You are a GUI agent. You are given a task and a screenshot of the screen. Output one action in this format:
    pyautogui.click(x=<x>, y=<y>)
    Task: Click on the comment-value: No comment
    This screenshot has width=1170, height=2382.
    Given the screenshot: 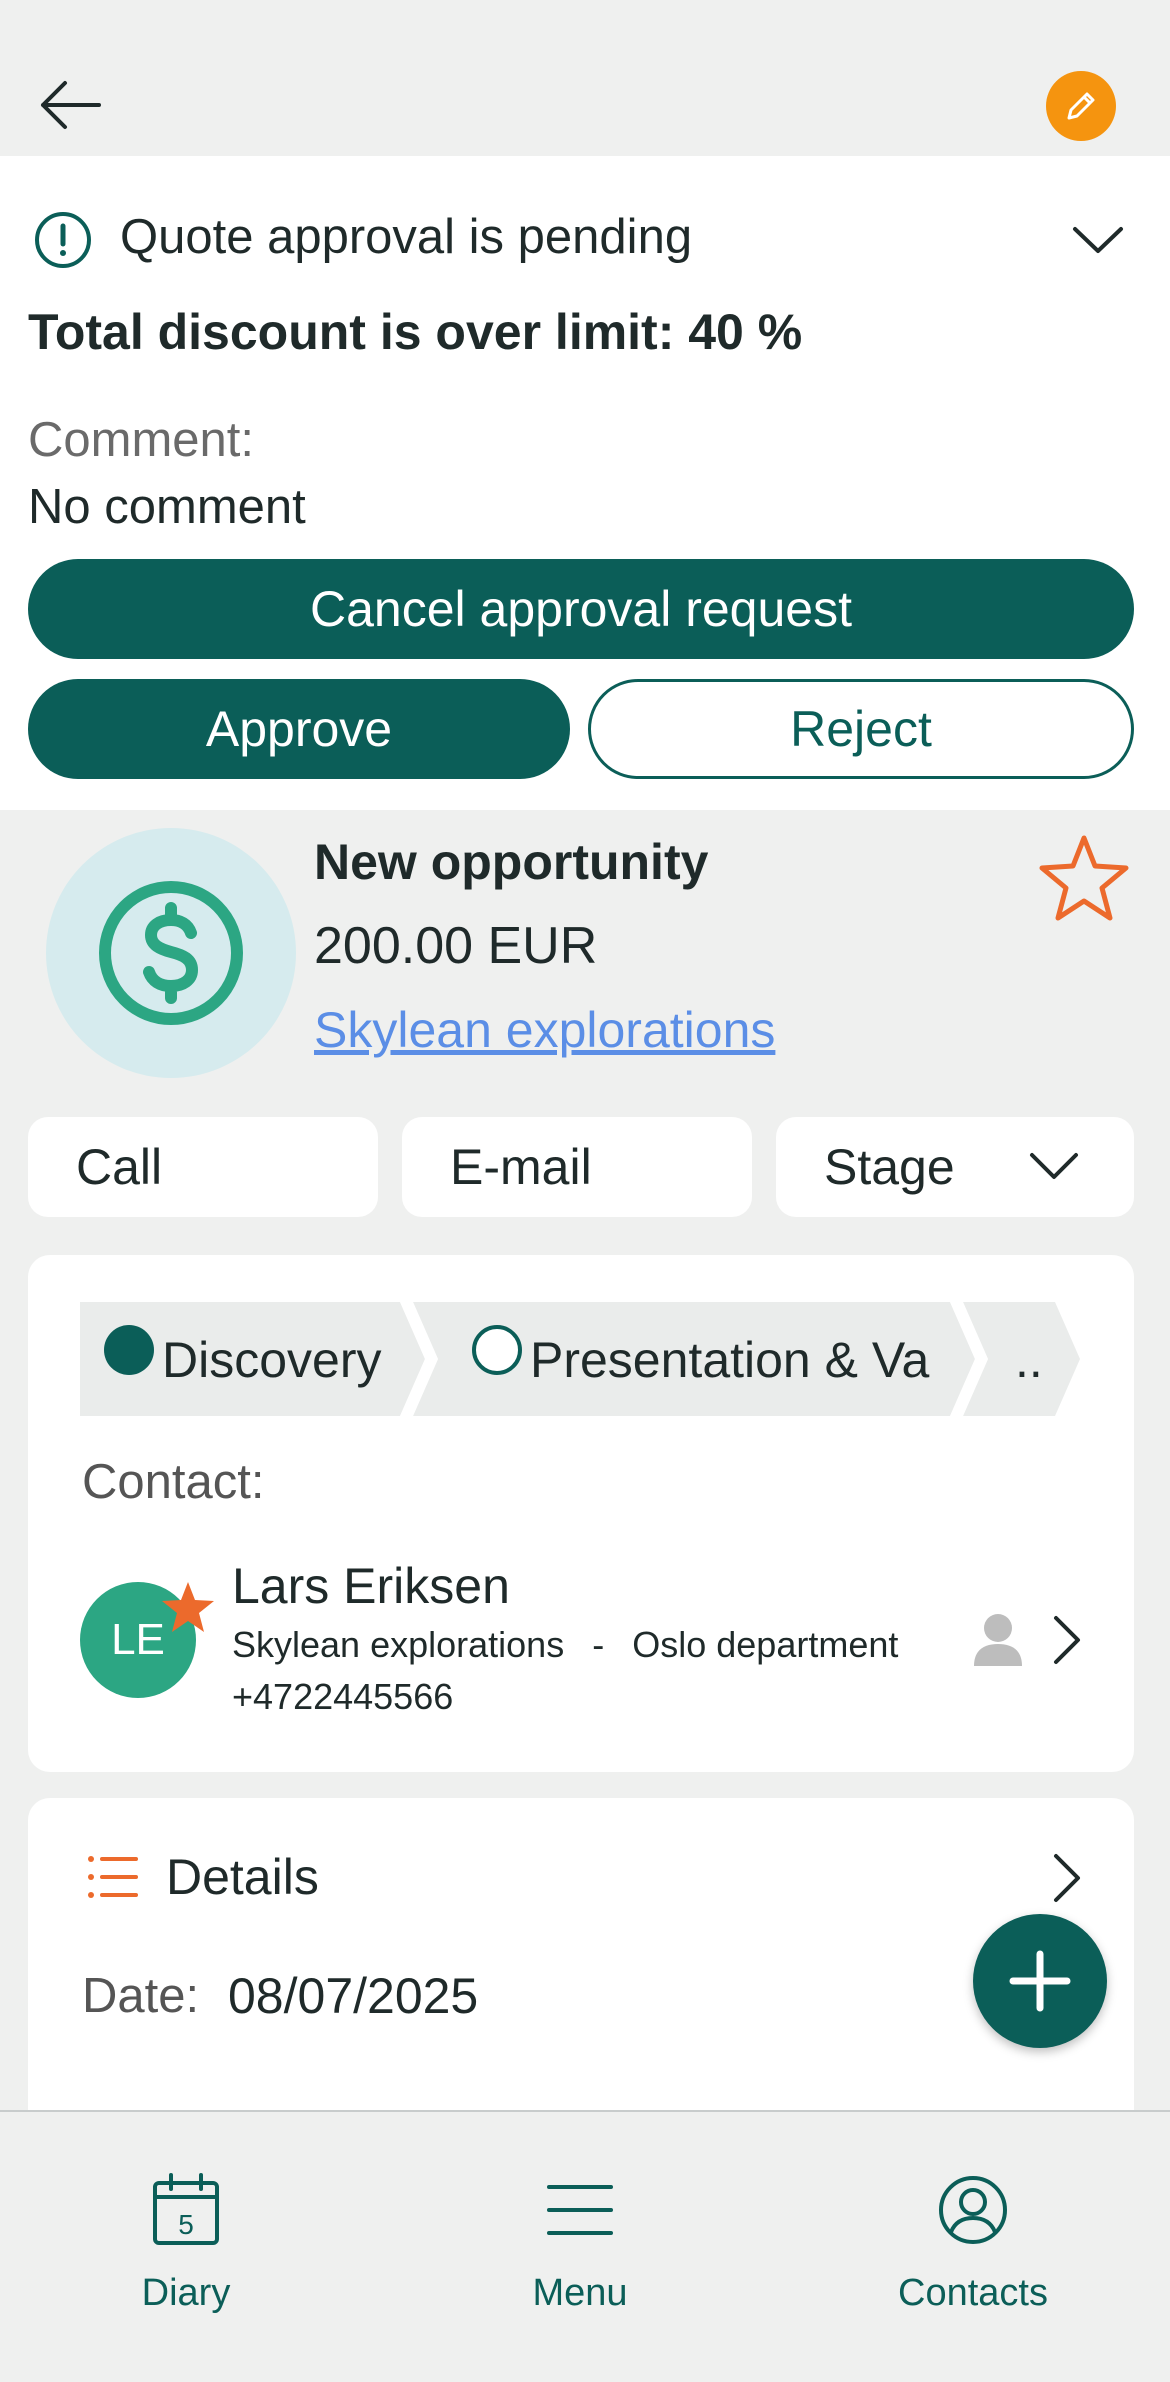 What is the action you would take?
    pyautogui.click(x=167, y=507)
    